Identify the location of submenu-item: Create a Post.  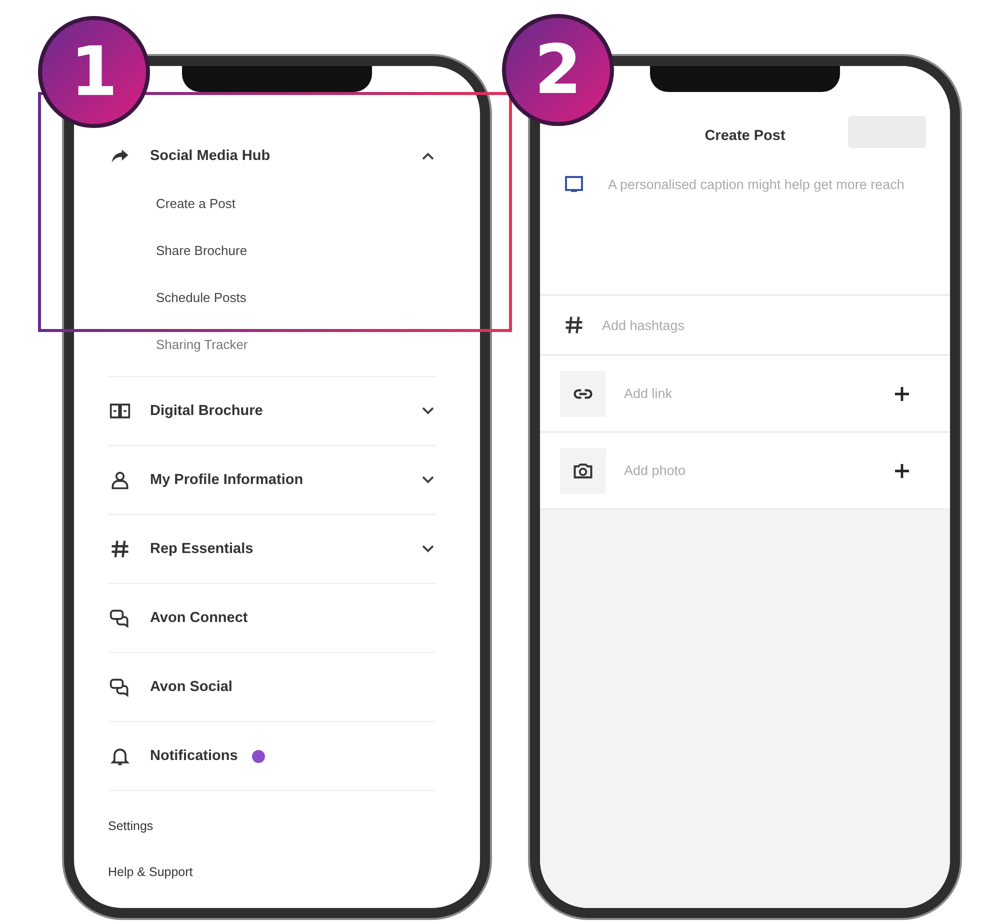
(196, 203).